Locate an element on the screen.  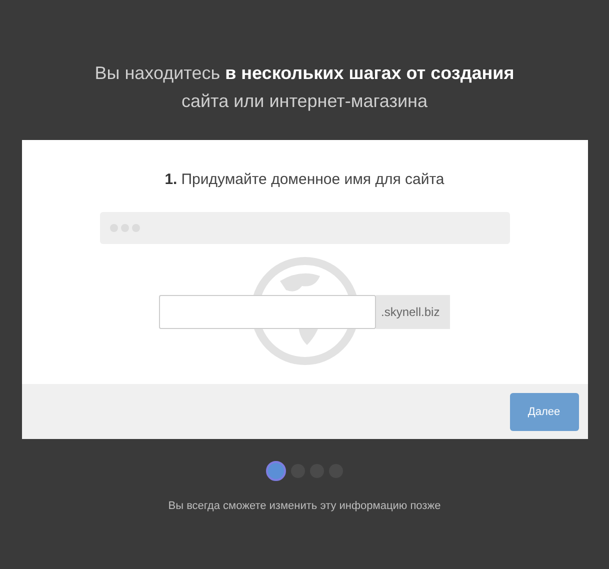
step-number: 1. is located at coordinates (171, 179).